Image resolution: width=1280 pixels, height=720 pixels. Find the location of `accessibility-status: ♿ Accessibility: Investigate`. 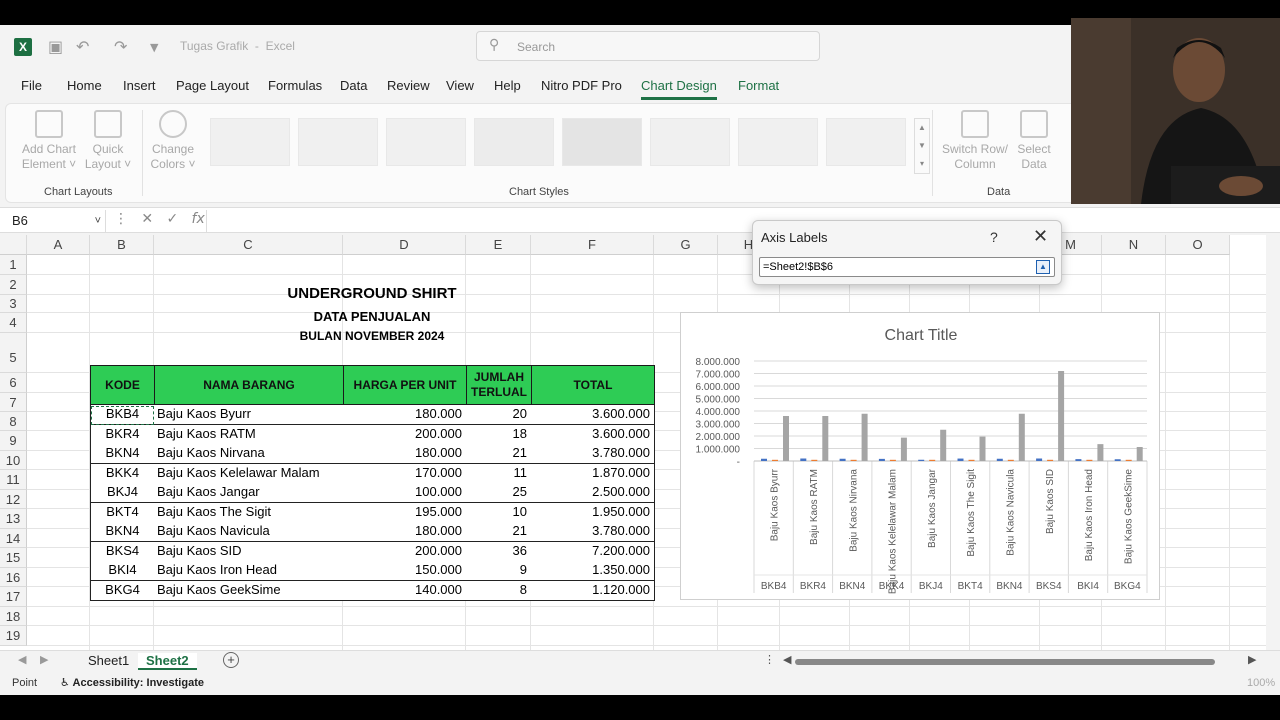

accessibility-status: ♿ Accessibility: Investigate is located at coordinates (132, 682).